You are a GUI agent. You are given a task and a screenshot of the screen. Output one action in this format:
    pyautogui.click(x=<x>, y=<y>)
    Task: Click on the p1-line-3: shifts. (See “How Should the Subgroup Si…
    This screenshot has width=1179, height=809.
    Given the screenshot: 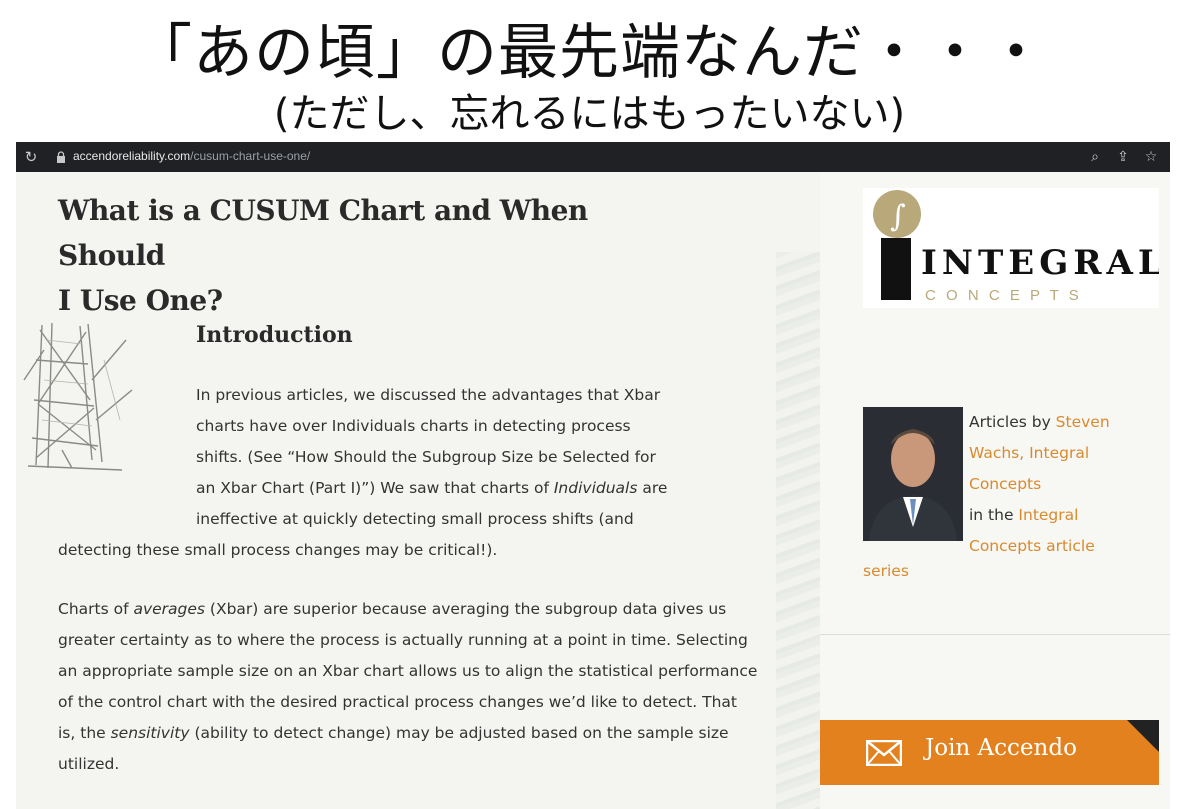 What is the action you would take?
    pyautogui.click(x=426, y=457)
    